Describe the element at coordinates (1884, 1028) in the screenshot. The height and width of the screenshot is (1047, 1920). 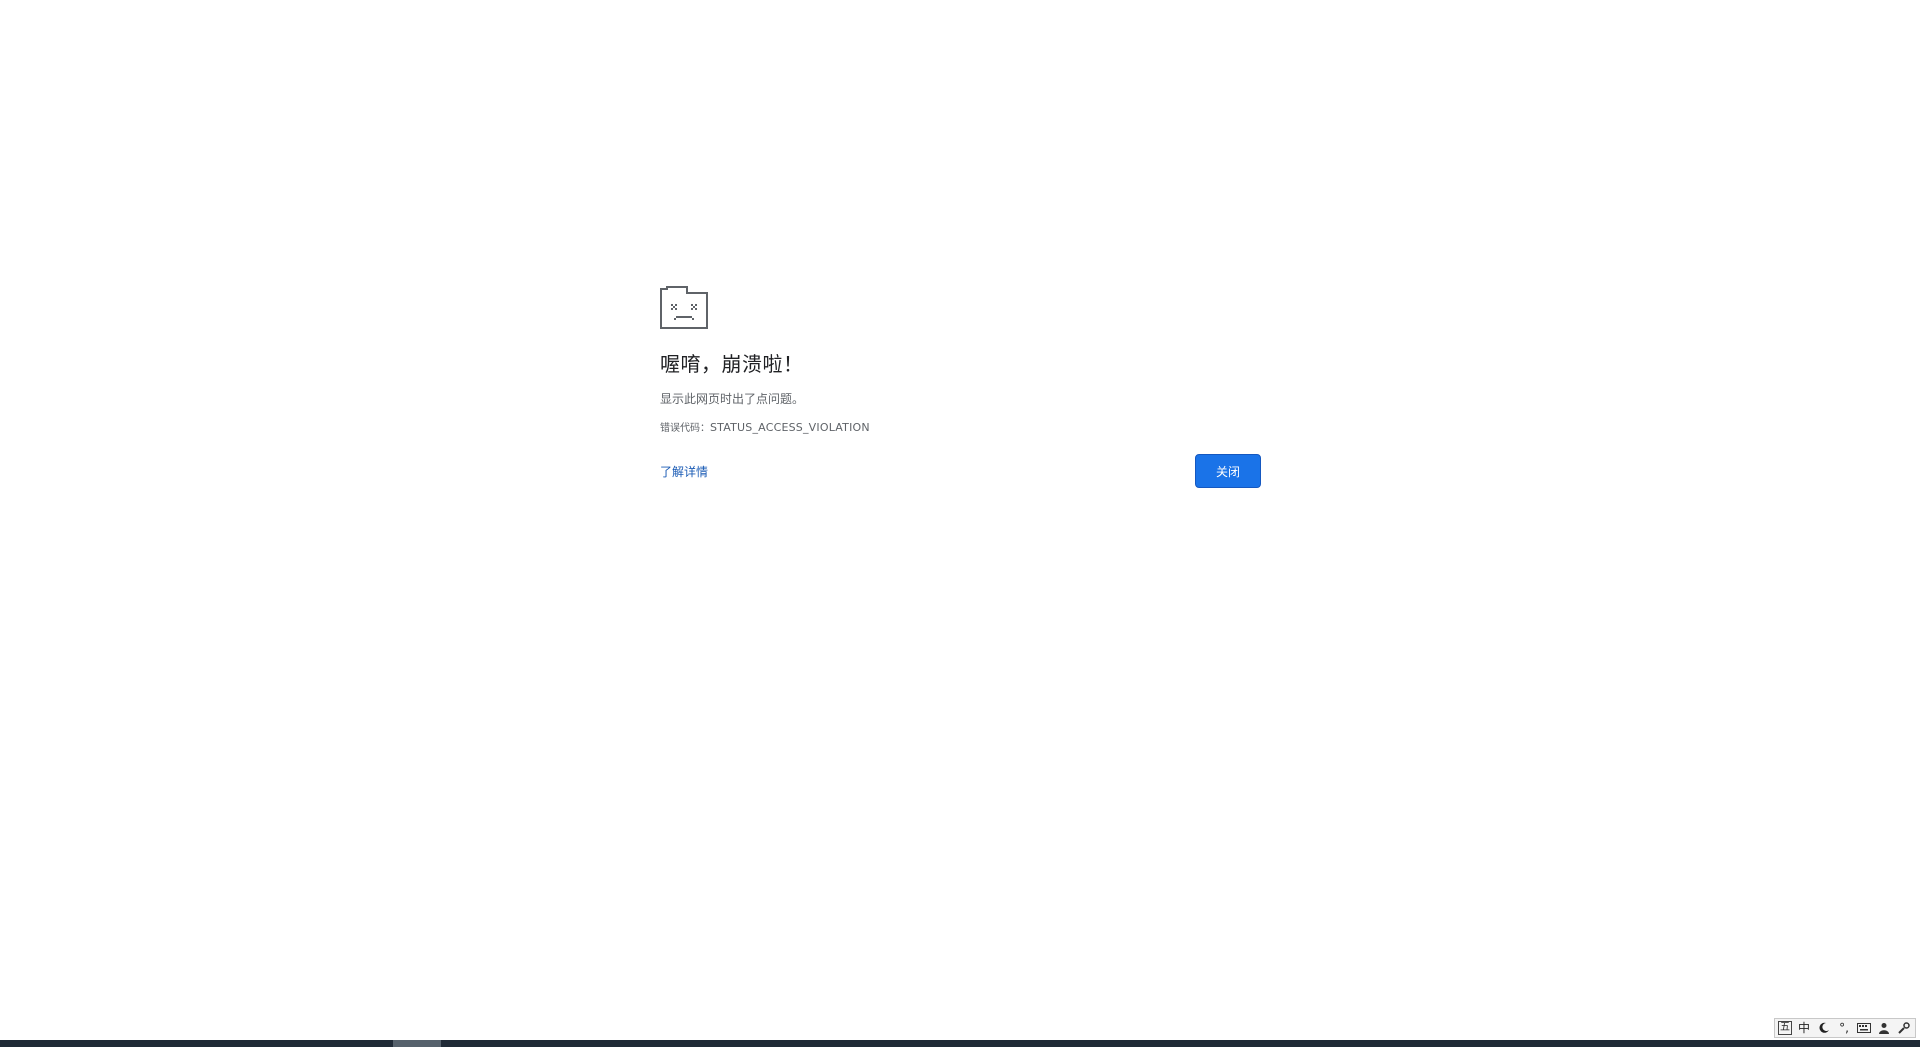
I see `user-icon` at that location.